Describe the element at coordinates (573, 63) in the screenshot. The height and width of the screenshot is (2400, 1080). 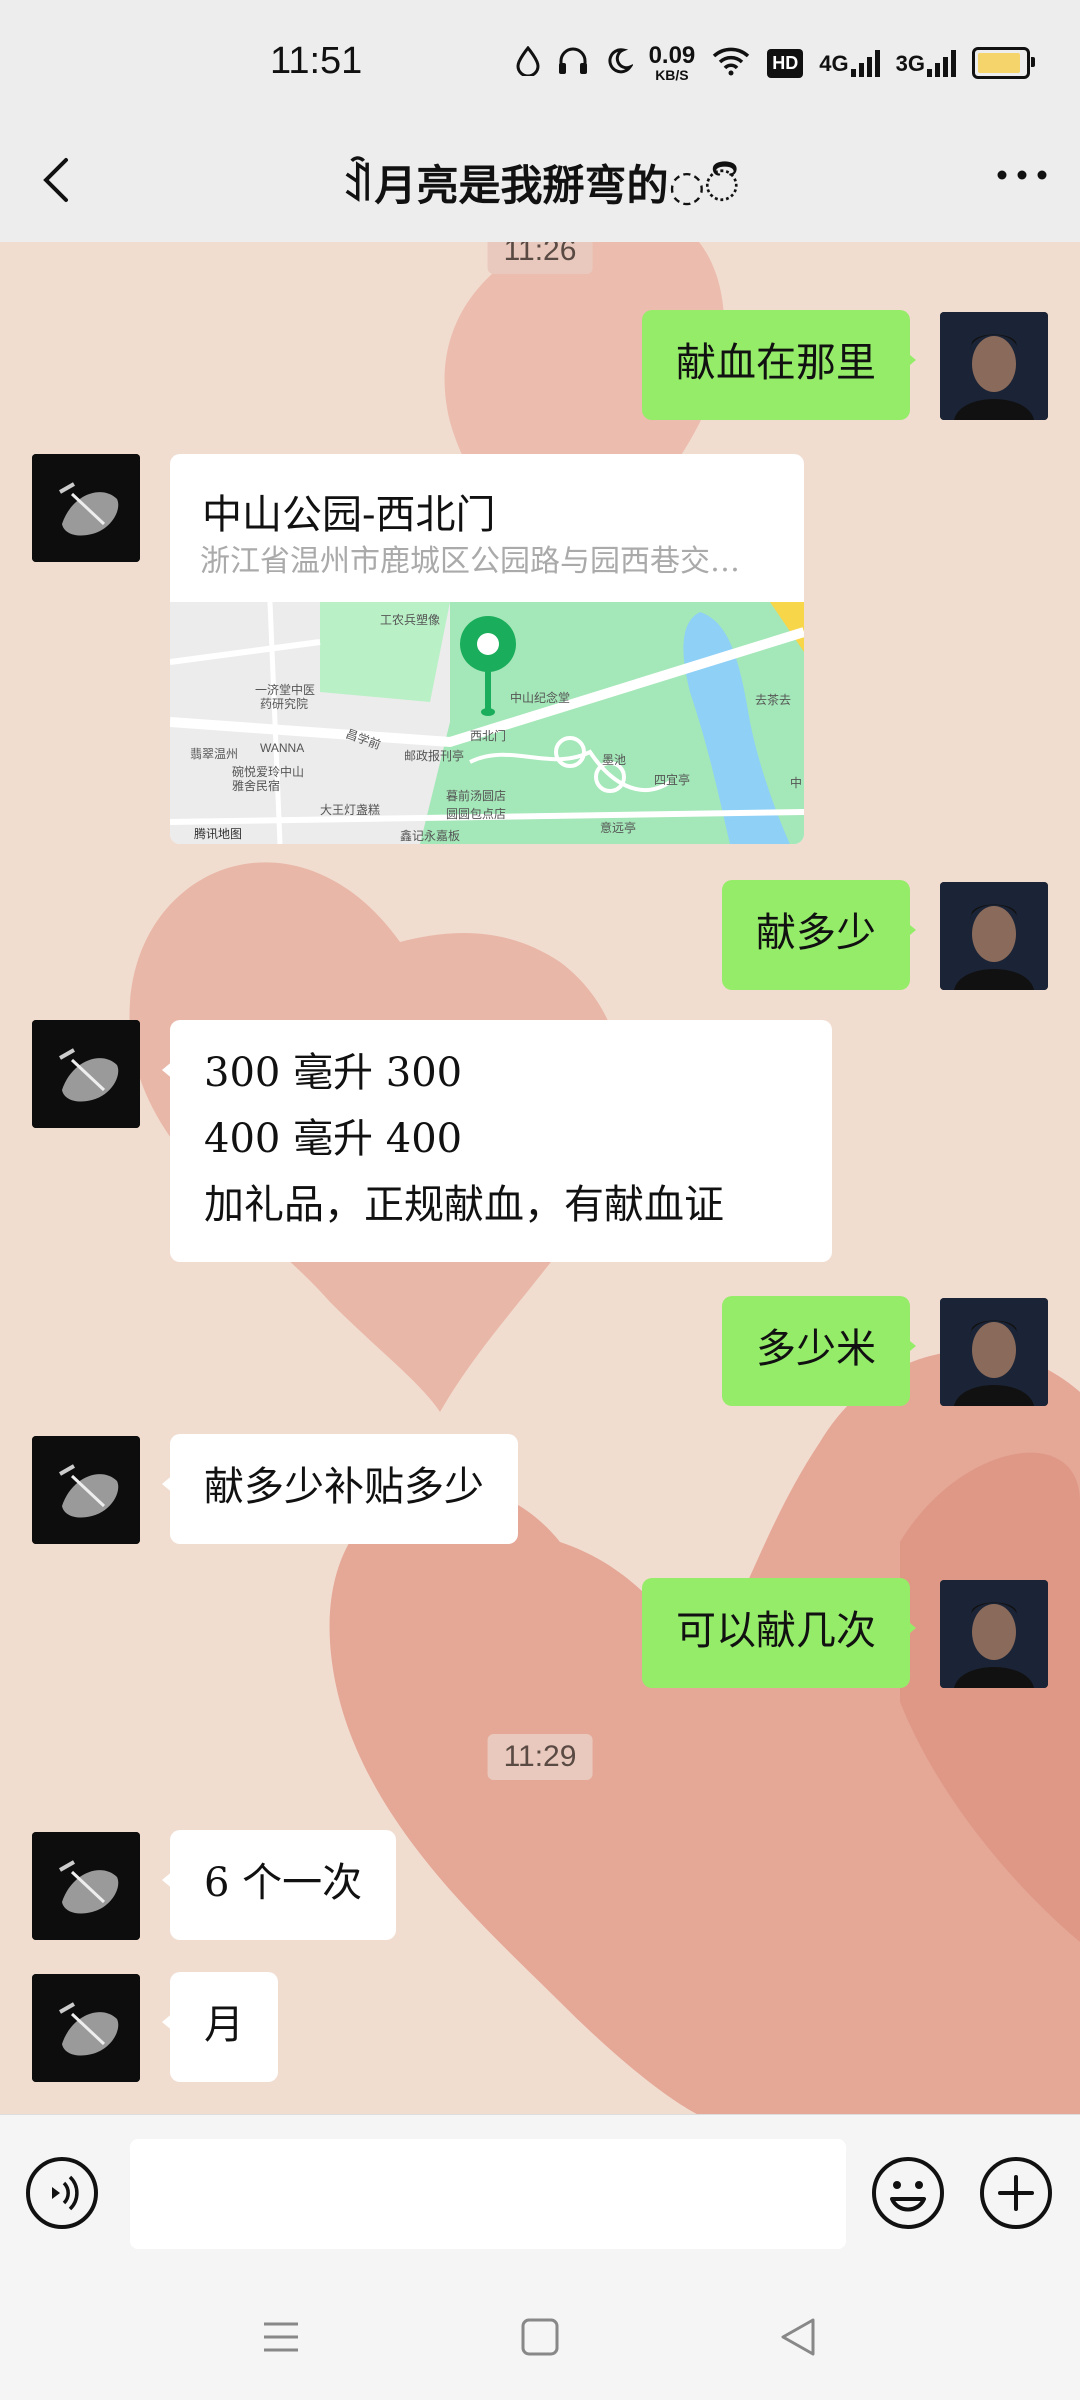
I see `headphones-icon` at that location.